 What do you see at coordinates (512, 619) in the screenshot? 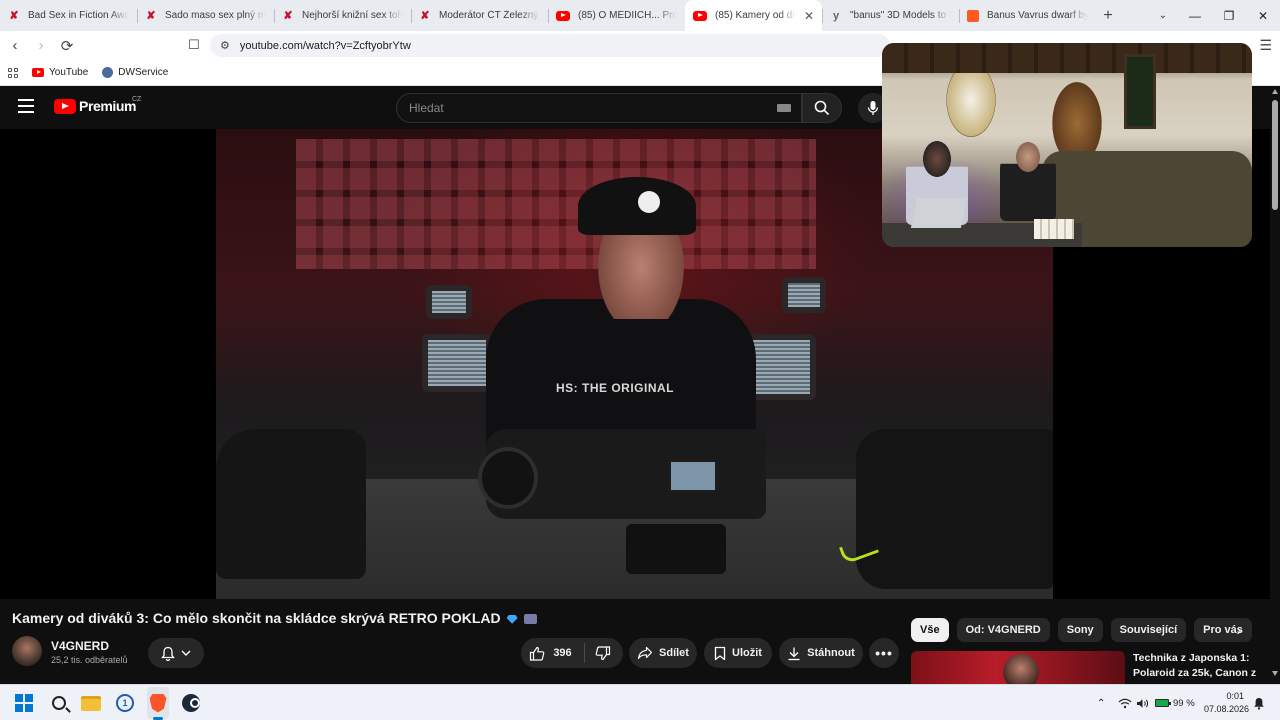
I see `gem-emoji-icon` at bounding box center [512, 619].